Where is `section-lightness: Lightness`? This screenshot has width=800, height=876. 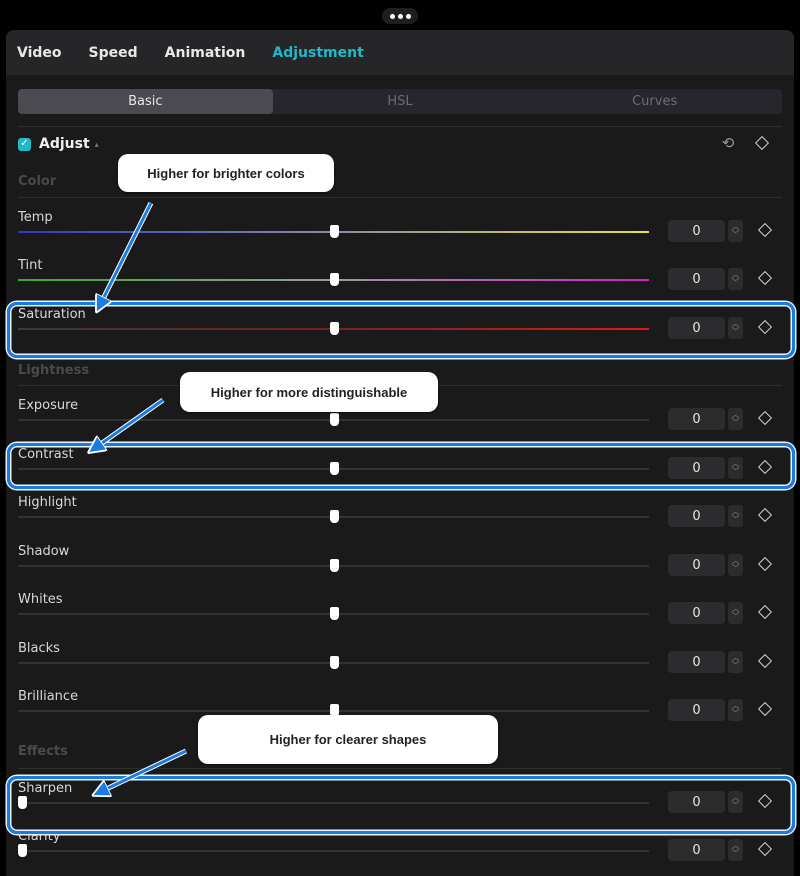
section-lightness: Lightness is located at coordinates (54, 370).